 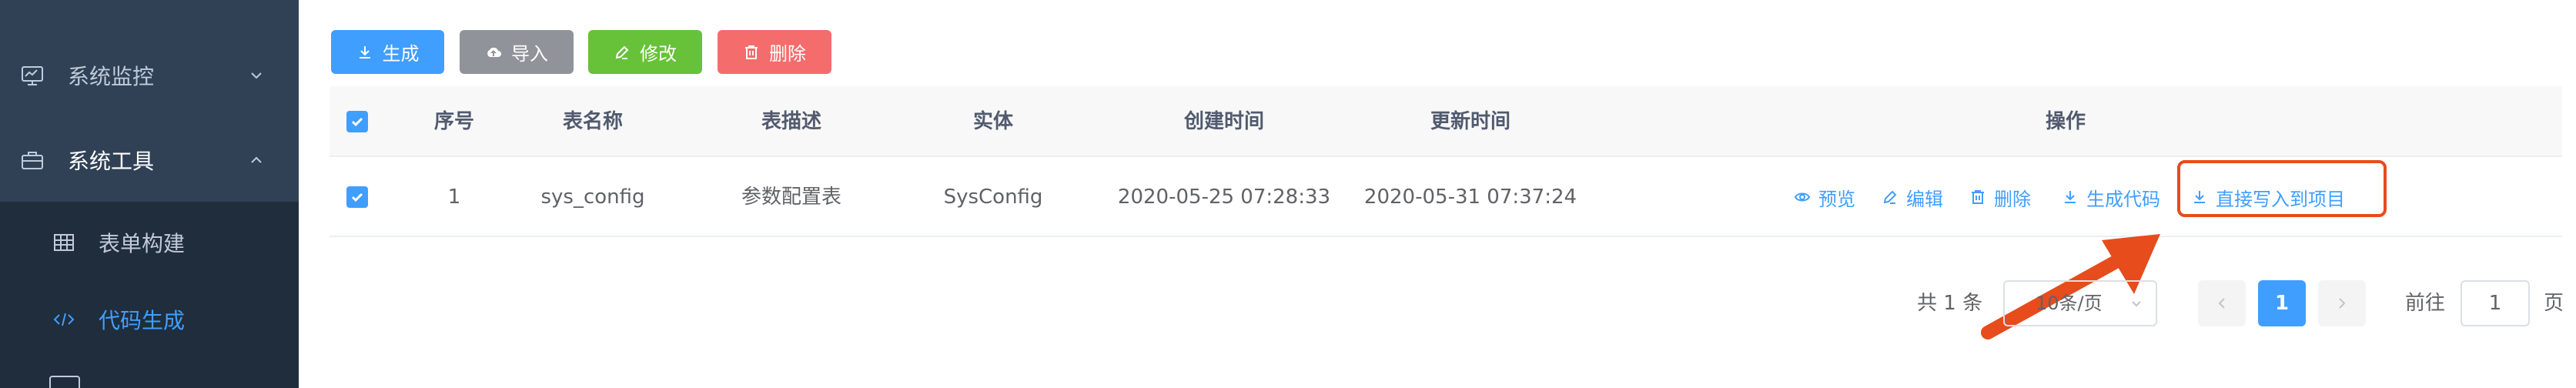 I want to click on edit-link: 编辑, so click(x=1912, y=197).